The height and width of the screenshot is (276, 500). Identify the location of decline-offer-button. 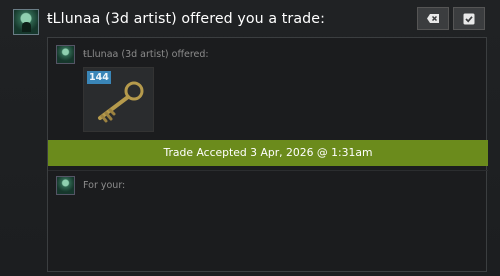
(433, 18).